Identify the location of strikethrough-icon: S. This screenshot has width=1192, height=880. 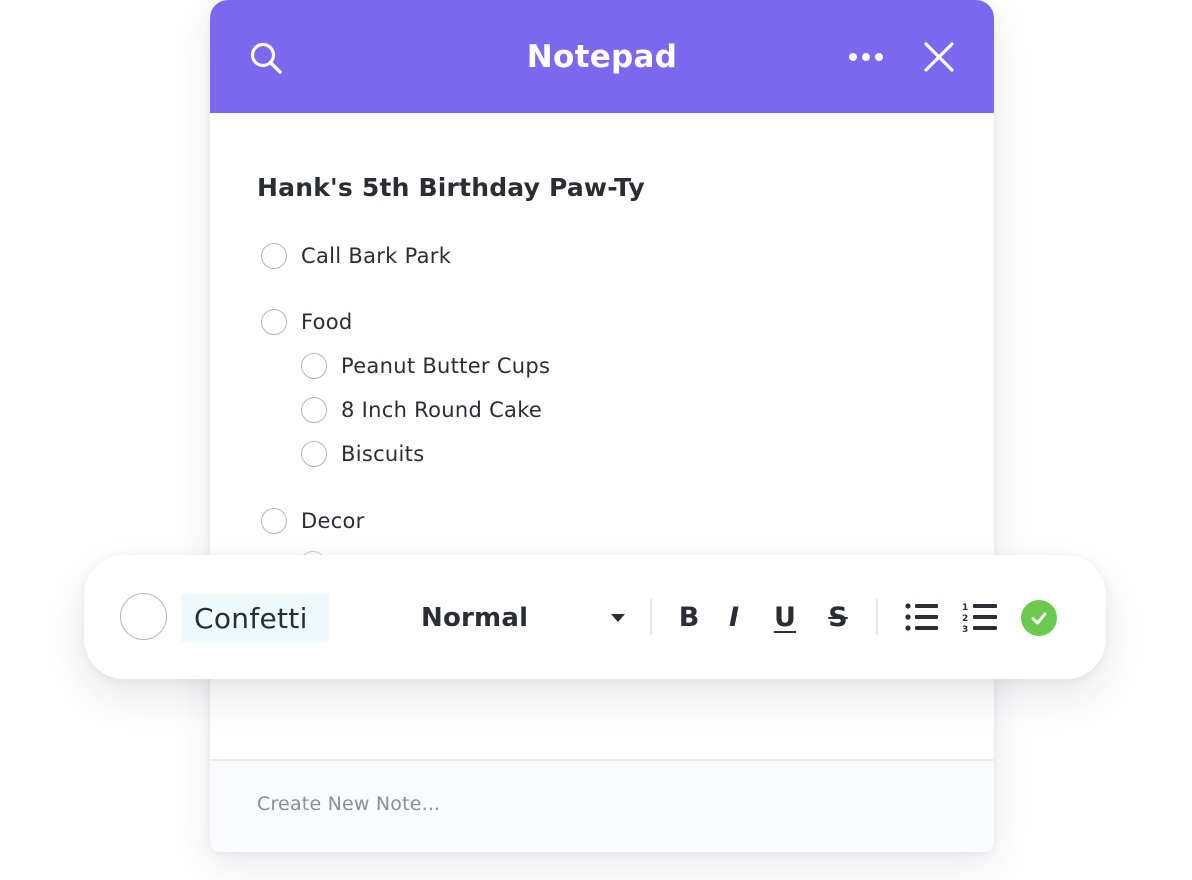
(838, 617).